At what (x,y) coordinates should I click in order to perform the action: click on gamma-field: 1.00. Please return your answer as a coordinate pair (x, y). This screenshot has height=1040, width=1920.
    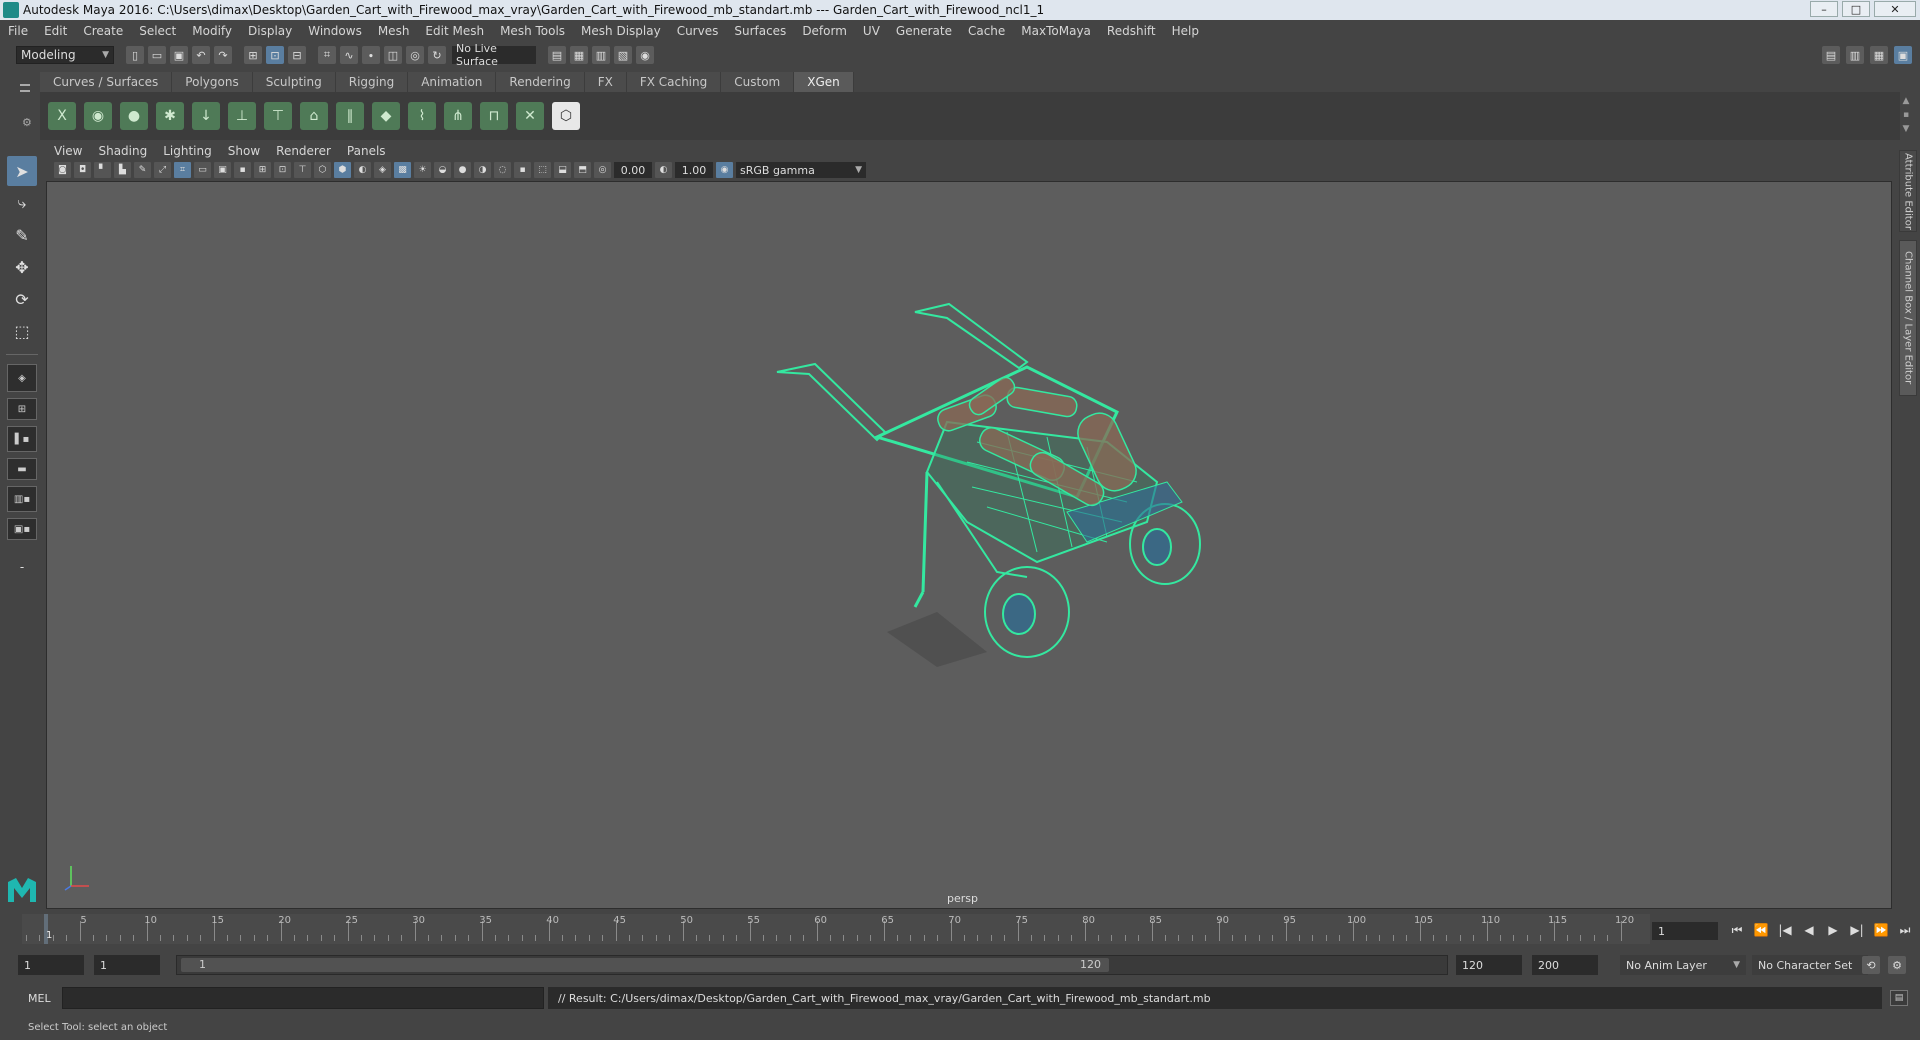
    Looking at the image, I should click on (694, 170).